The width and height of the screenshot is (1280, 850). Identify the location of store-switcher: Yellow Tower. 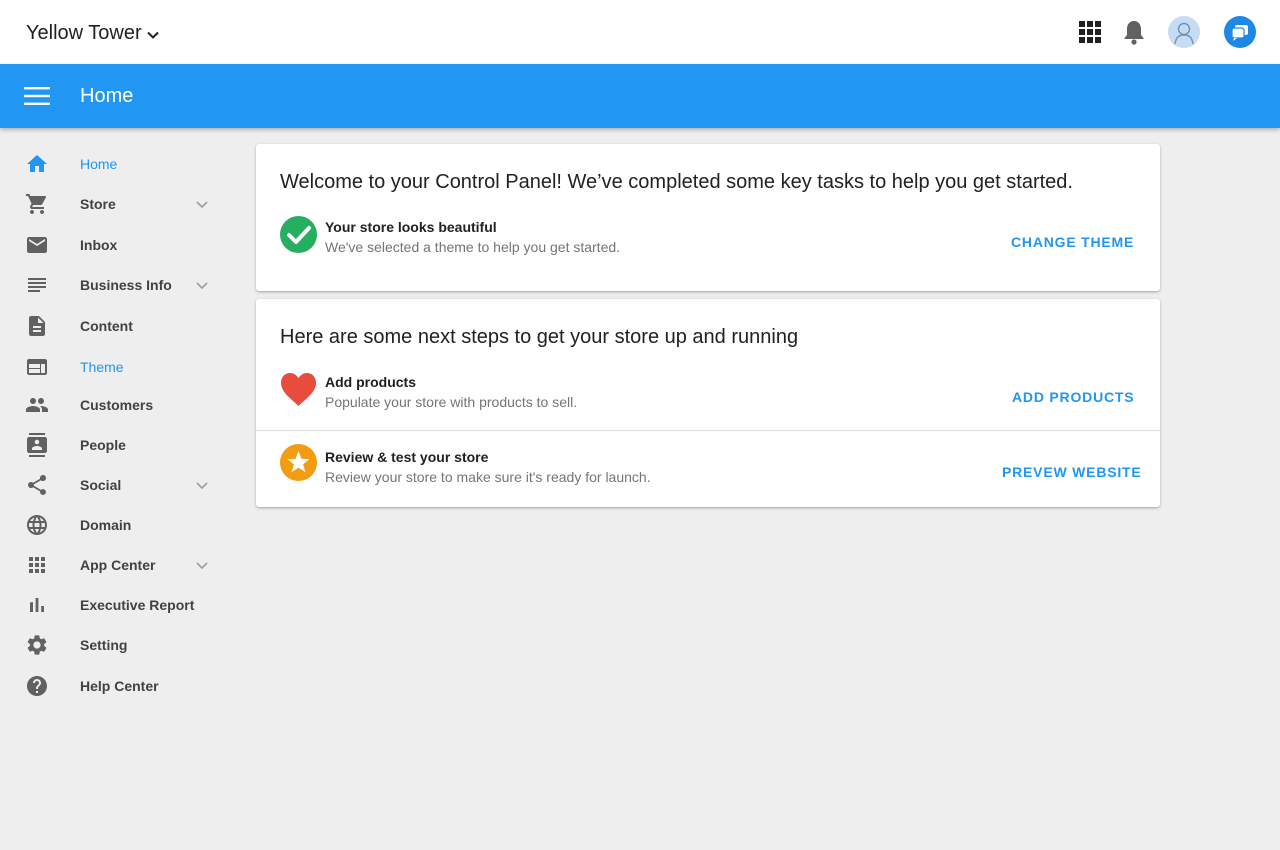
(93, 33).